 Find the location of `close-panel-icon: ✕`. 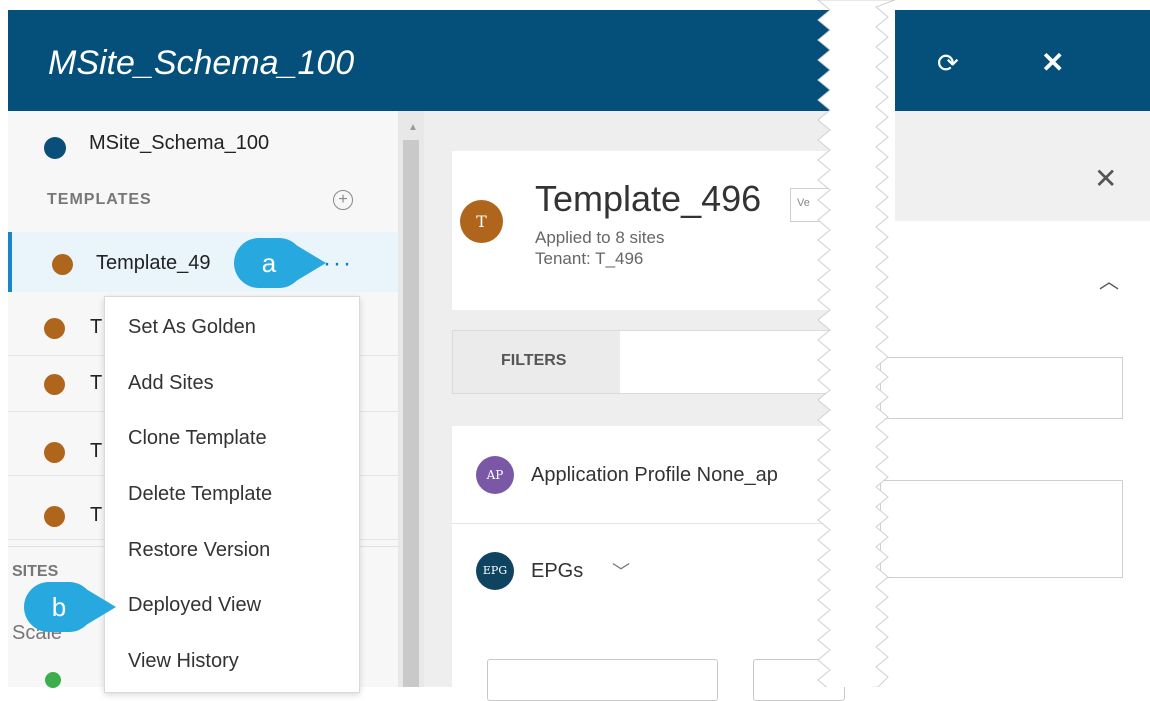

close-panel-icon: ✕ is located at coordinates (1052, 62).